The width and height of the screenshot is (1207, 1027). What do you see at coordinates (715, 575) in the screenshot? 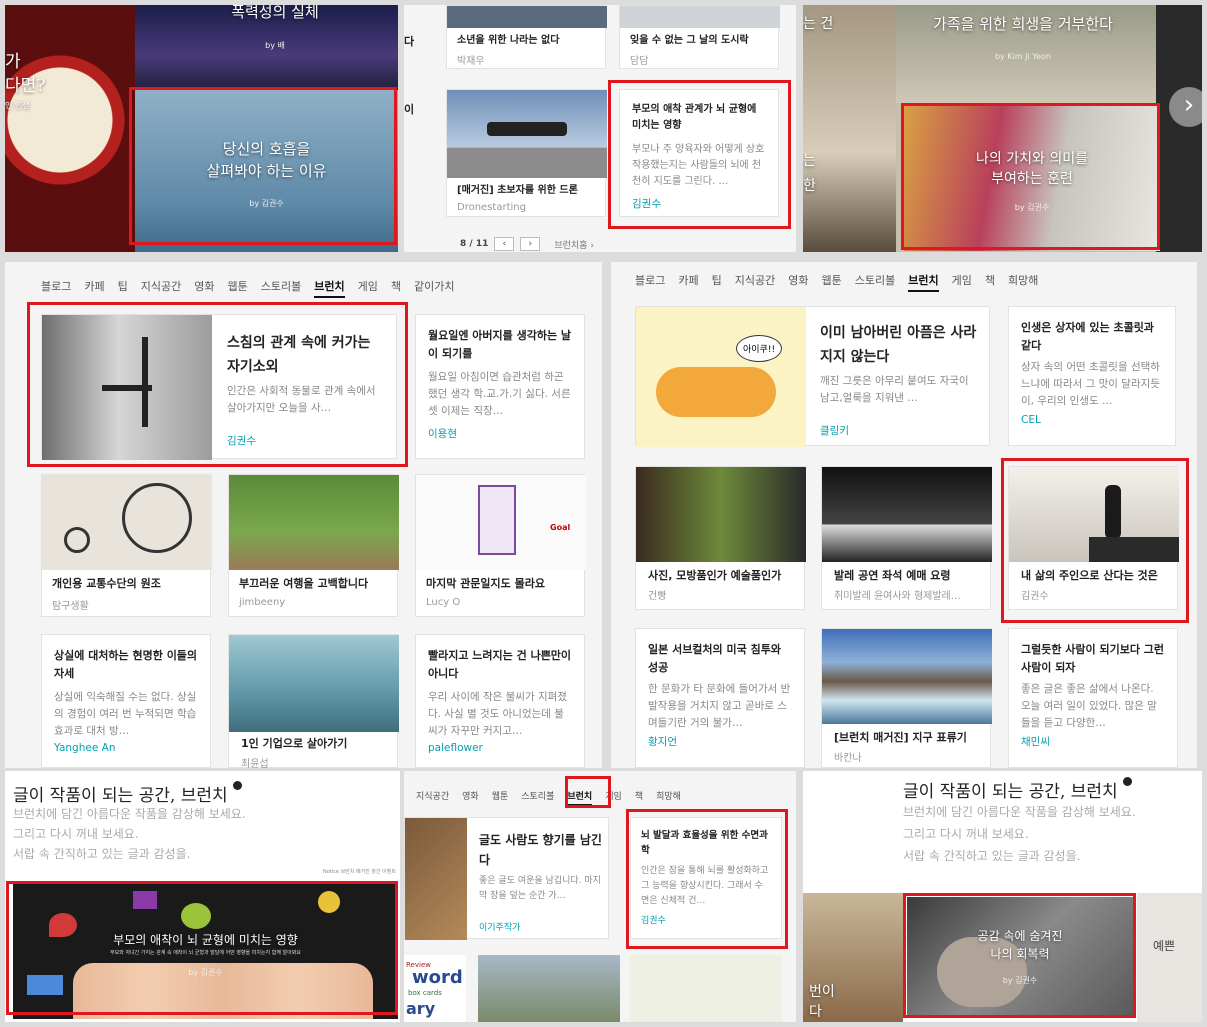
I see `card-title: 사진, 모방품인가 예술품인가` at bounding box center [715, 575].